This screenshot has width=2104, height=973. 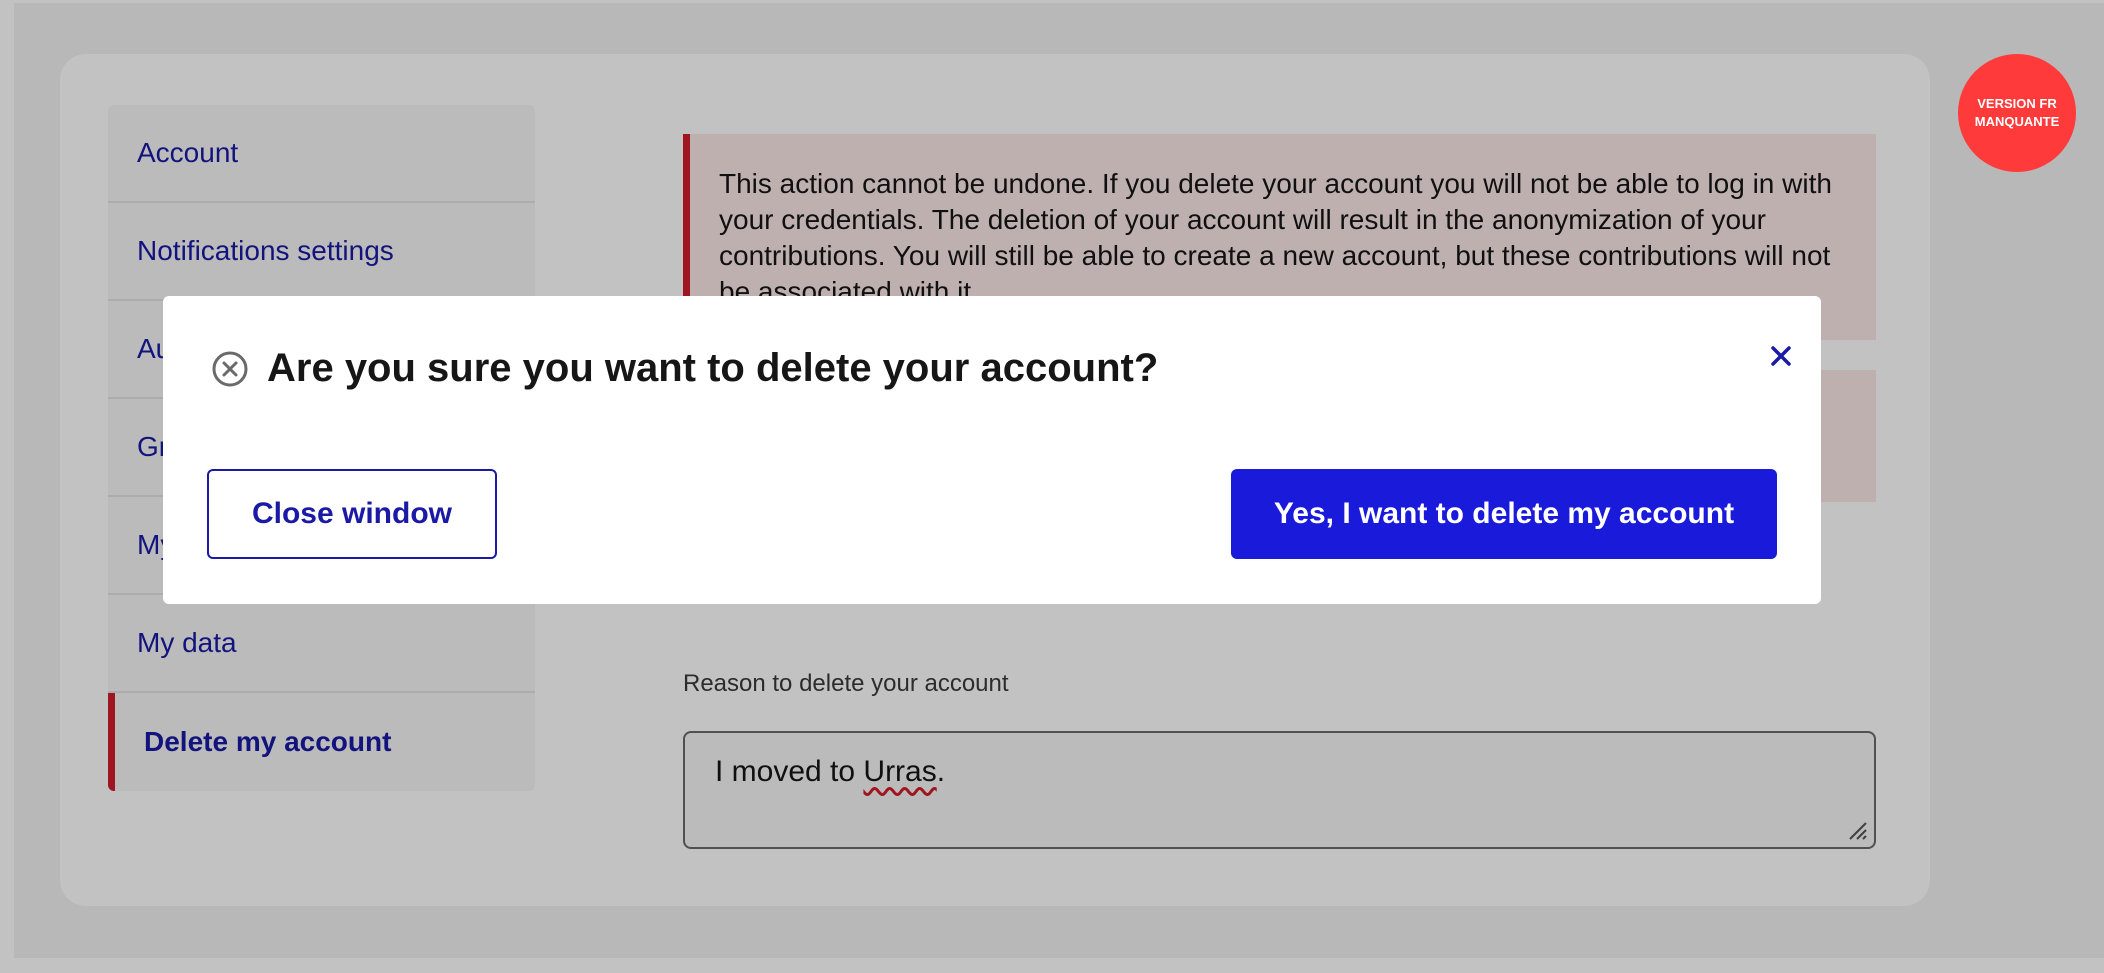 I want to click on dialog-close-button, so click(x=1781, y=356).